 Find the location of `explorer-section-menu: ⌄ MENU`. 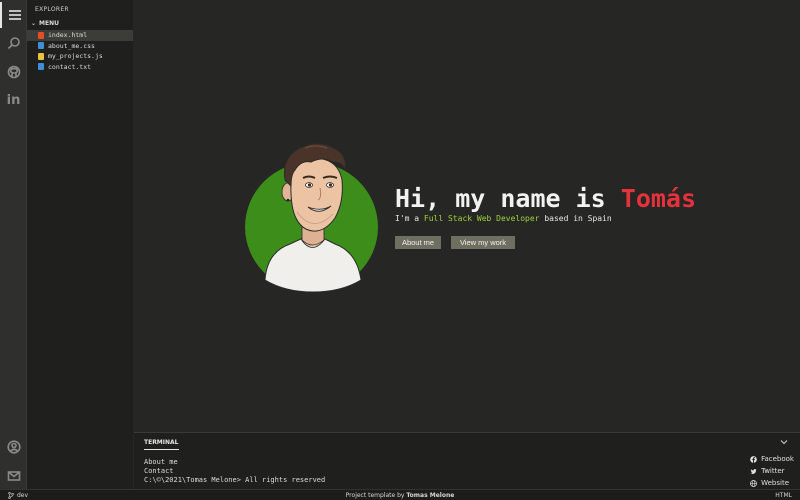

explorer-section-menu: ⌄ MENU is located at coordinates (45, 23).